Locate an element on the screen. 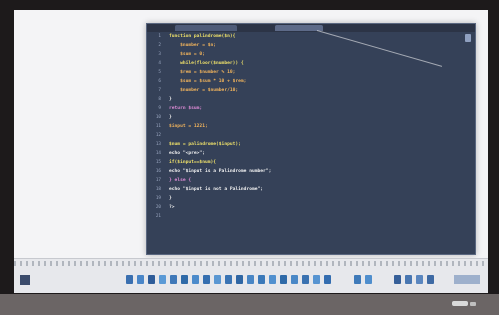 This screenshot has height=315, width=499. line-number: 12 is located at coordinates (158, 135).